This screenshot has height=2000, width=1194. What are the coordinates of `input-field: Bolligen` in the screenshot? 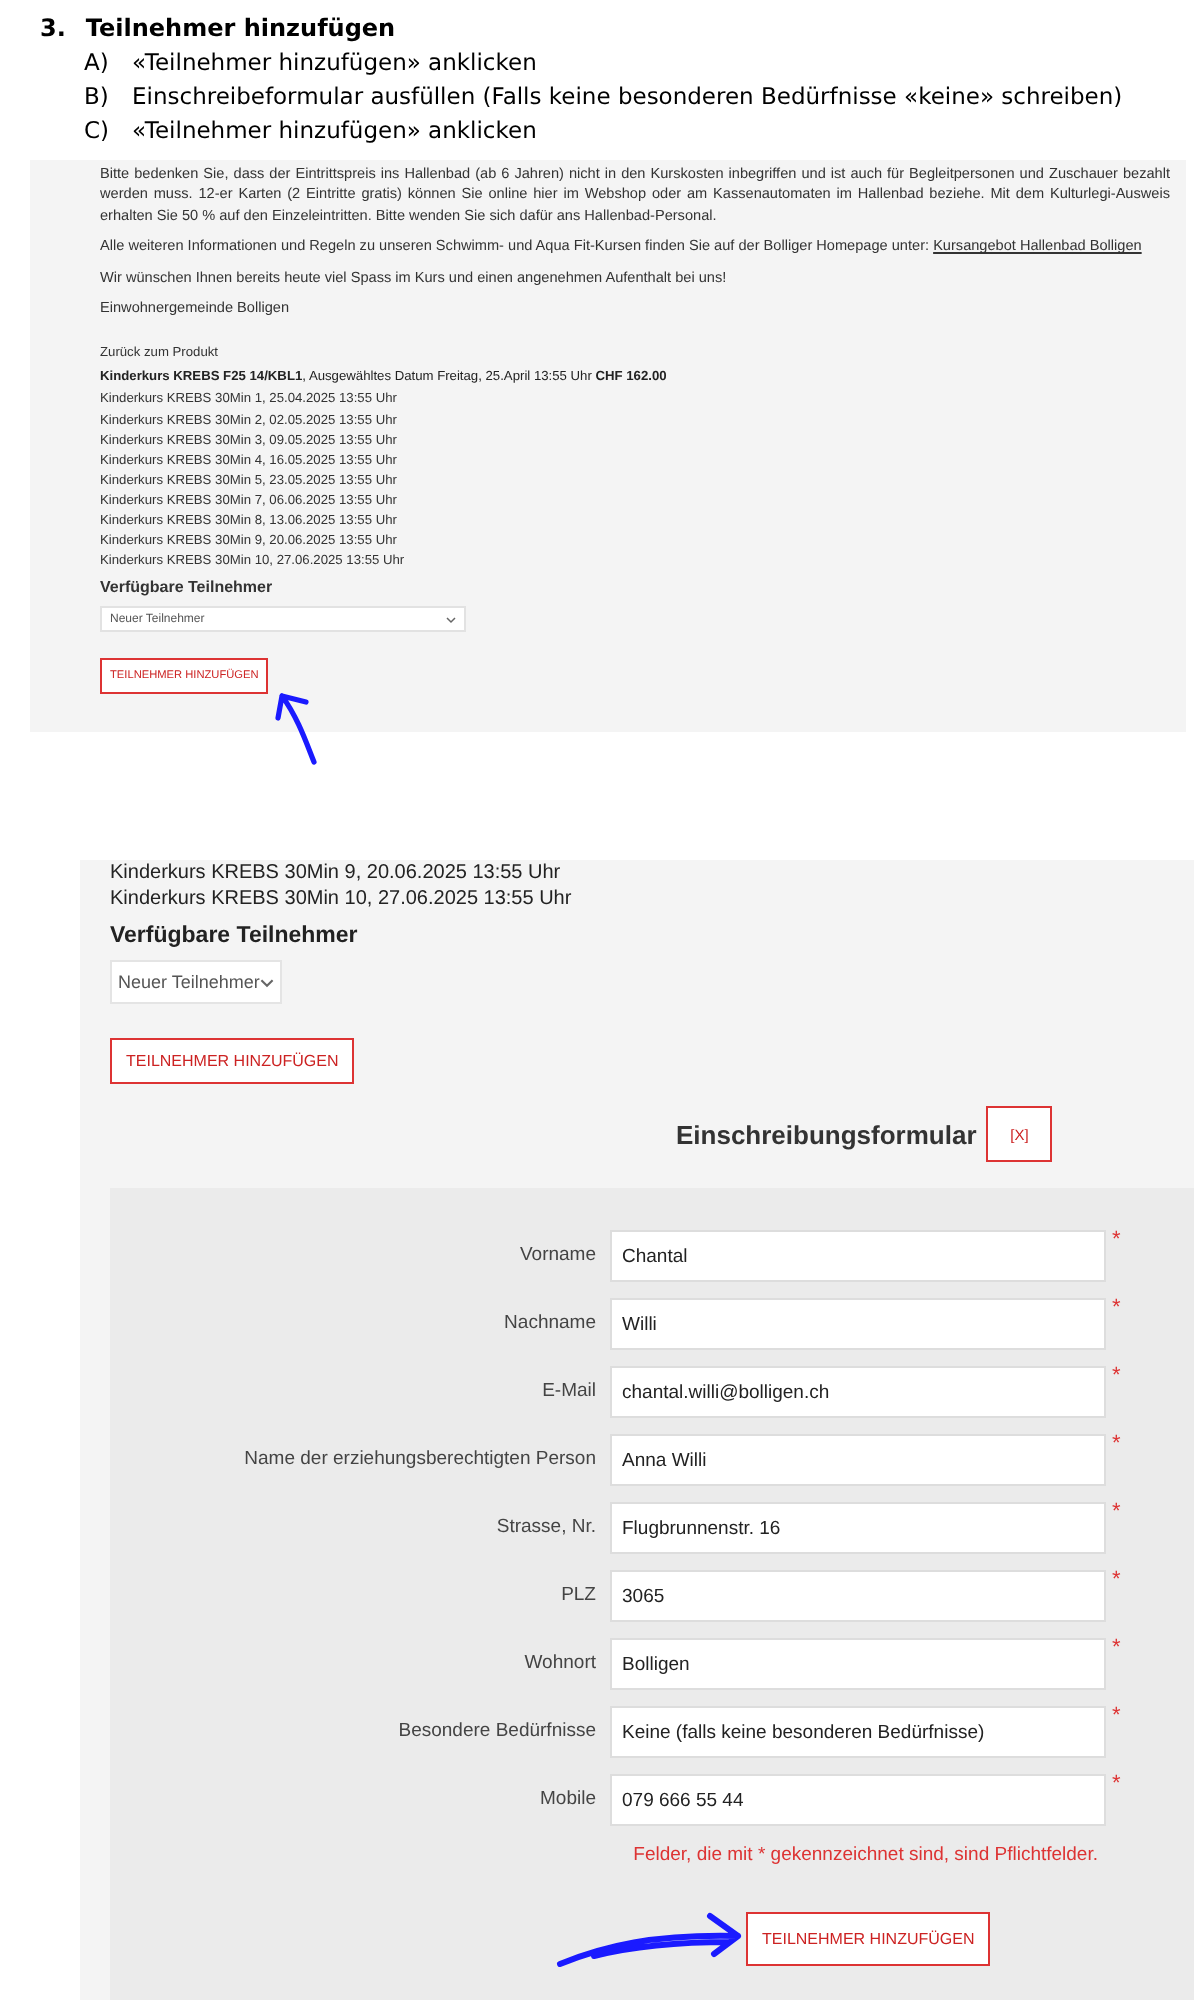 It's located at (858, 1664).